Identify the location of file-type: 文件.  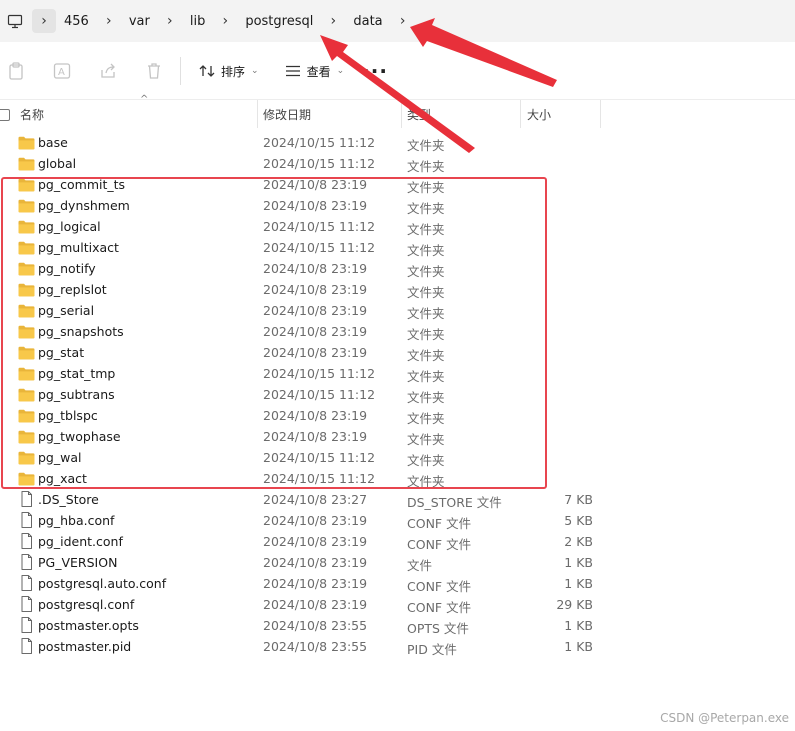
(420, 565).